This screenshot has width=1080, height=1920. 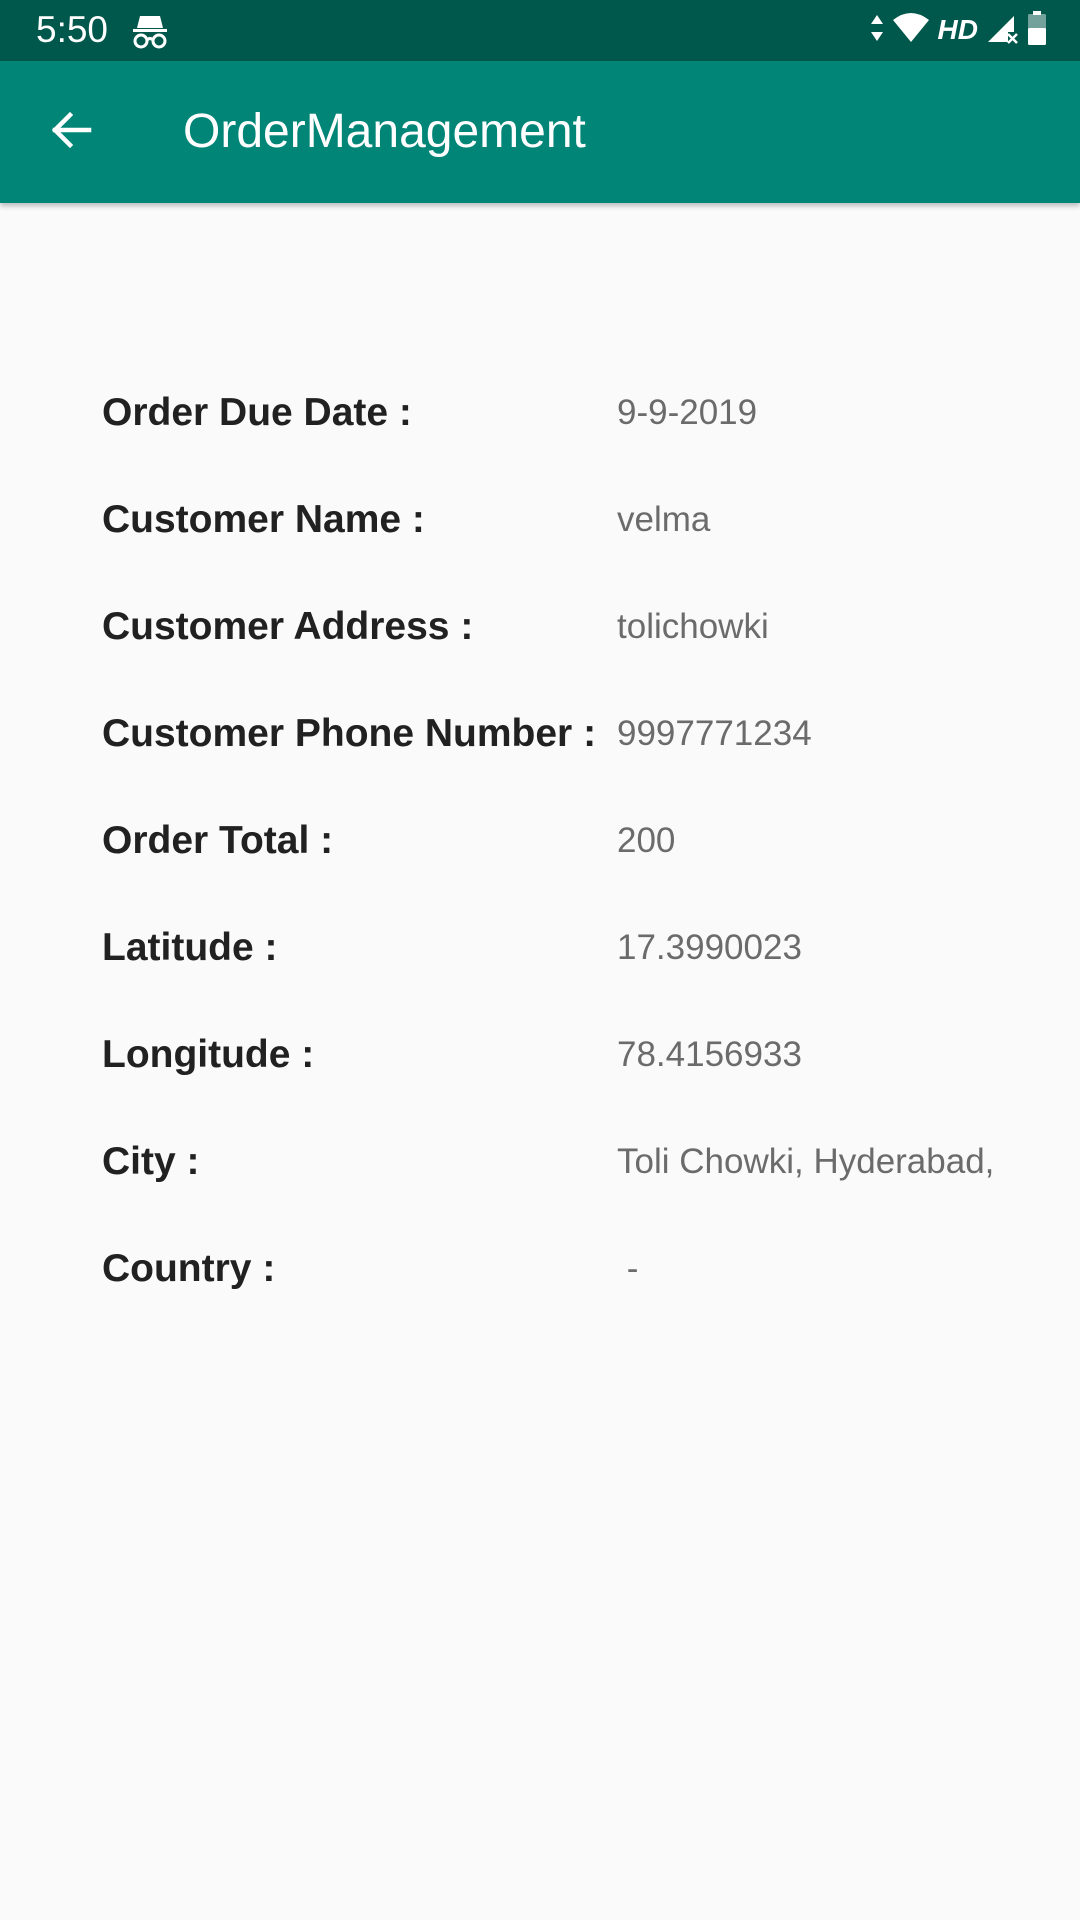 What do you see at coordinates (540, 520) in the screenshot?
I see `detail-row-customer-name: Customer Name : velma` at bounding box center [540, 520].